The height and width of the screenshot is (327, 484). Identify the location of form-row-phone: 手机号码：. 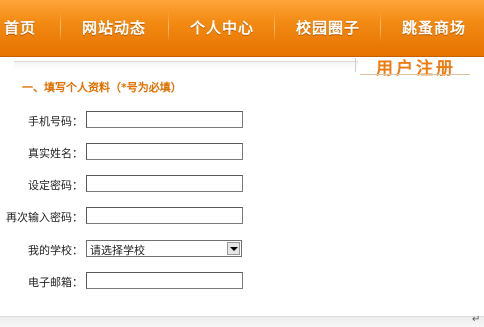
(130, 121).